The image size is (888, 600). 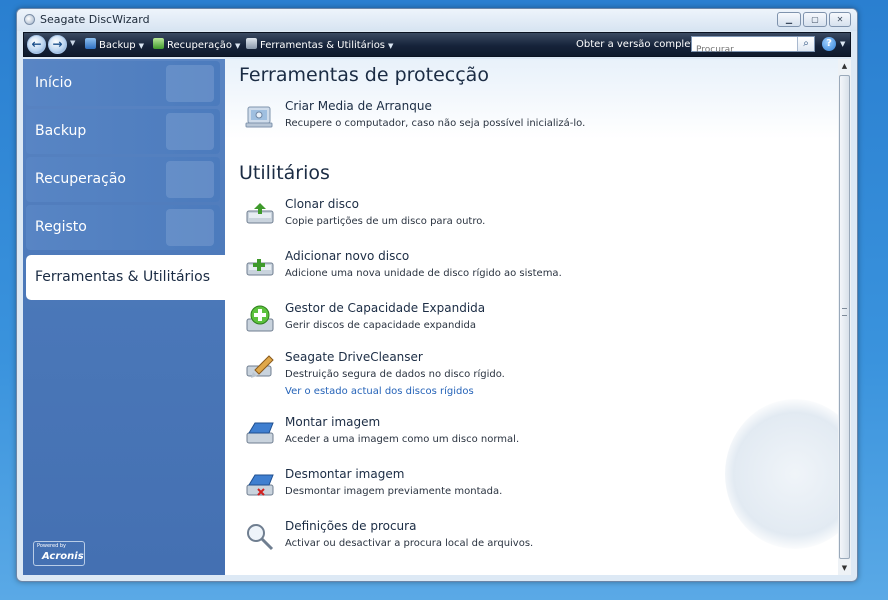 What do you see at coordinates (344, 474) in the screenshot?
I see `tool-name: Desmontar imagem` at bounding box center [344, 474].